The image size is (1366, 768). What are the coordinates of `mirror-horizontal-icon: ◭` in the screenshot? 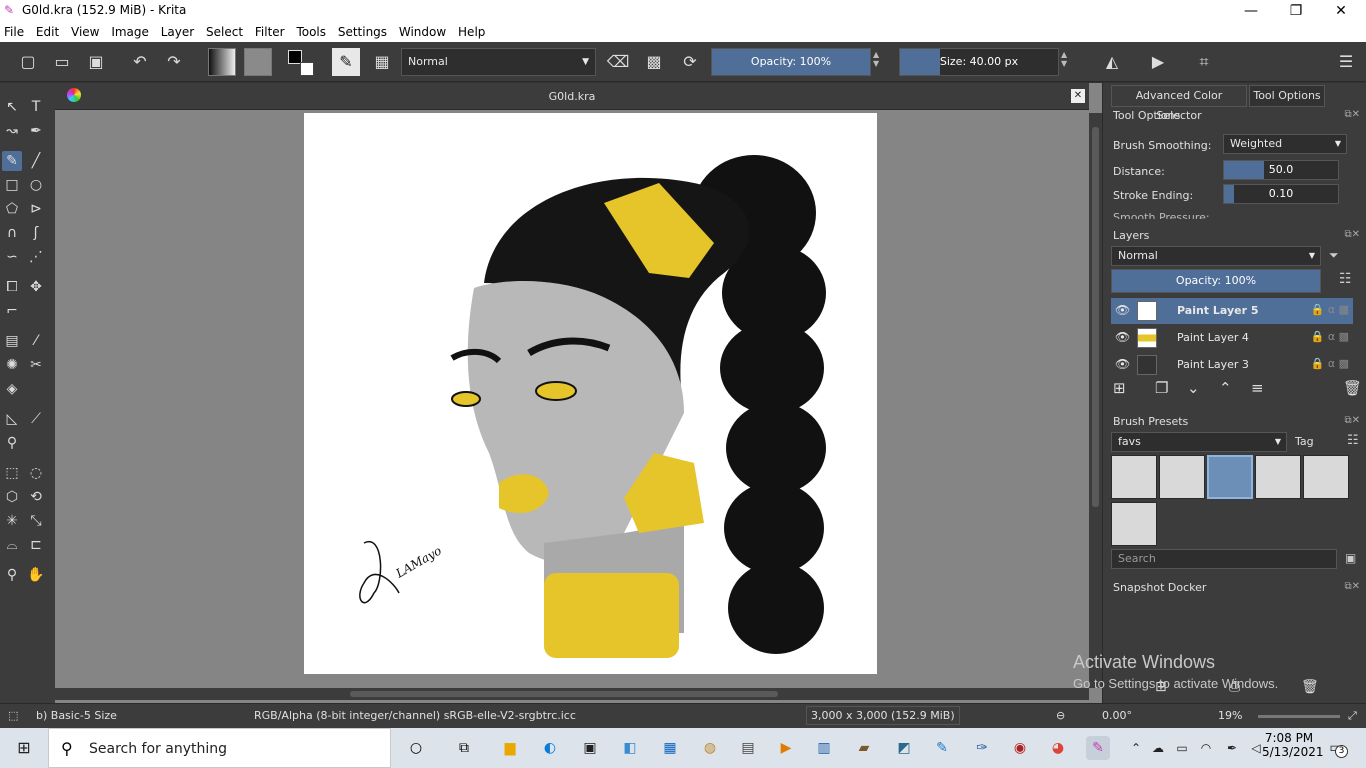 It's located at (1112, 62).